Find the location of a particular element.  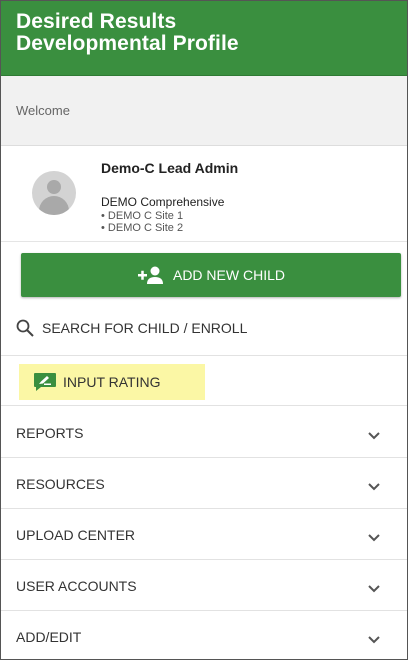

menu-item-add-edit: ADD/EDIT is located at coordinates (204, 635).